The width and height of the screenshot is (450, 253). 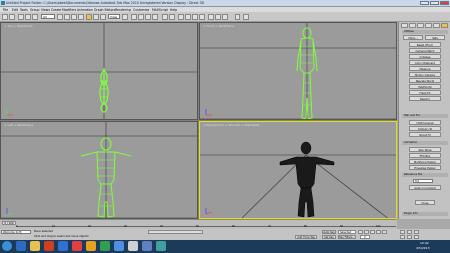 What do you see at coordinates (409, 237) in the screenshot?
I see `orbit-icon` at bounding box center [409, 237].